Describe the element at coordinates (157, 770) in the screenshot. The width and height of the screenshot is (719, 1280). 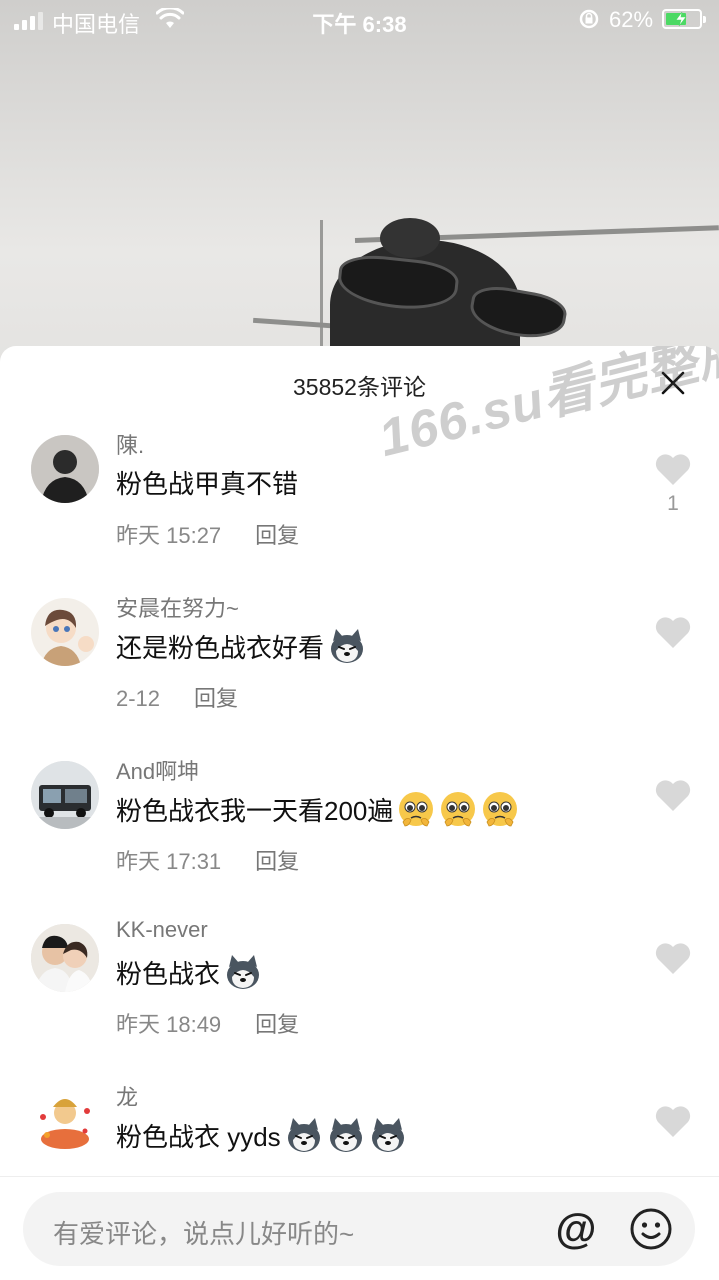
I see `comment-username: And啊坤` at that location.